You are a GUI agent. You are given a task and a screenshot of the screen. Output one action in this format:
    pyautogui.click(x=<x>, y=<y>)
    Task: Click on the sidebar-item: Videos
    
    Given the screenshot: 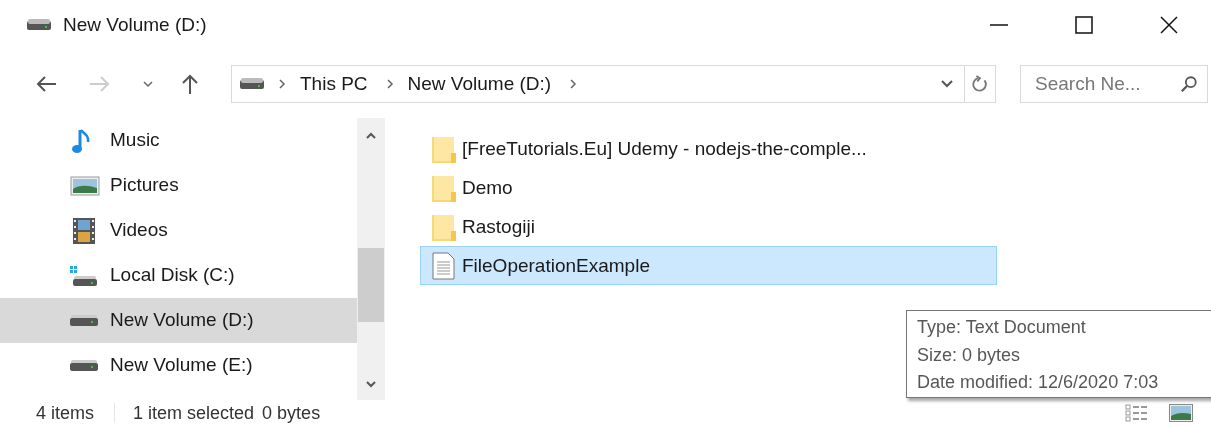 What is the action you would take?
    pyautogui.click(x=178, y=230)
    